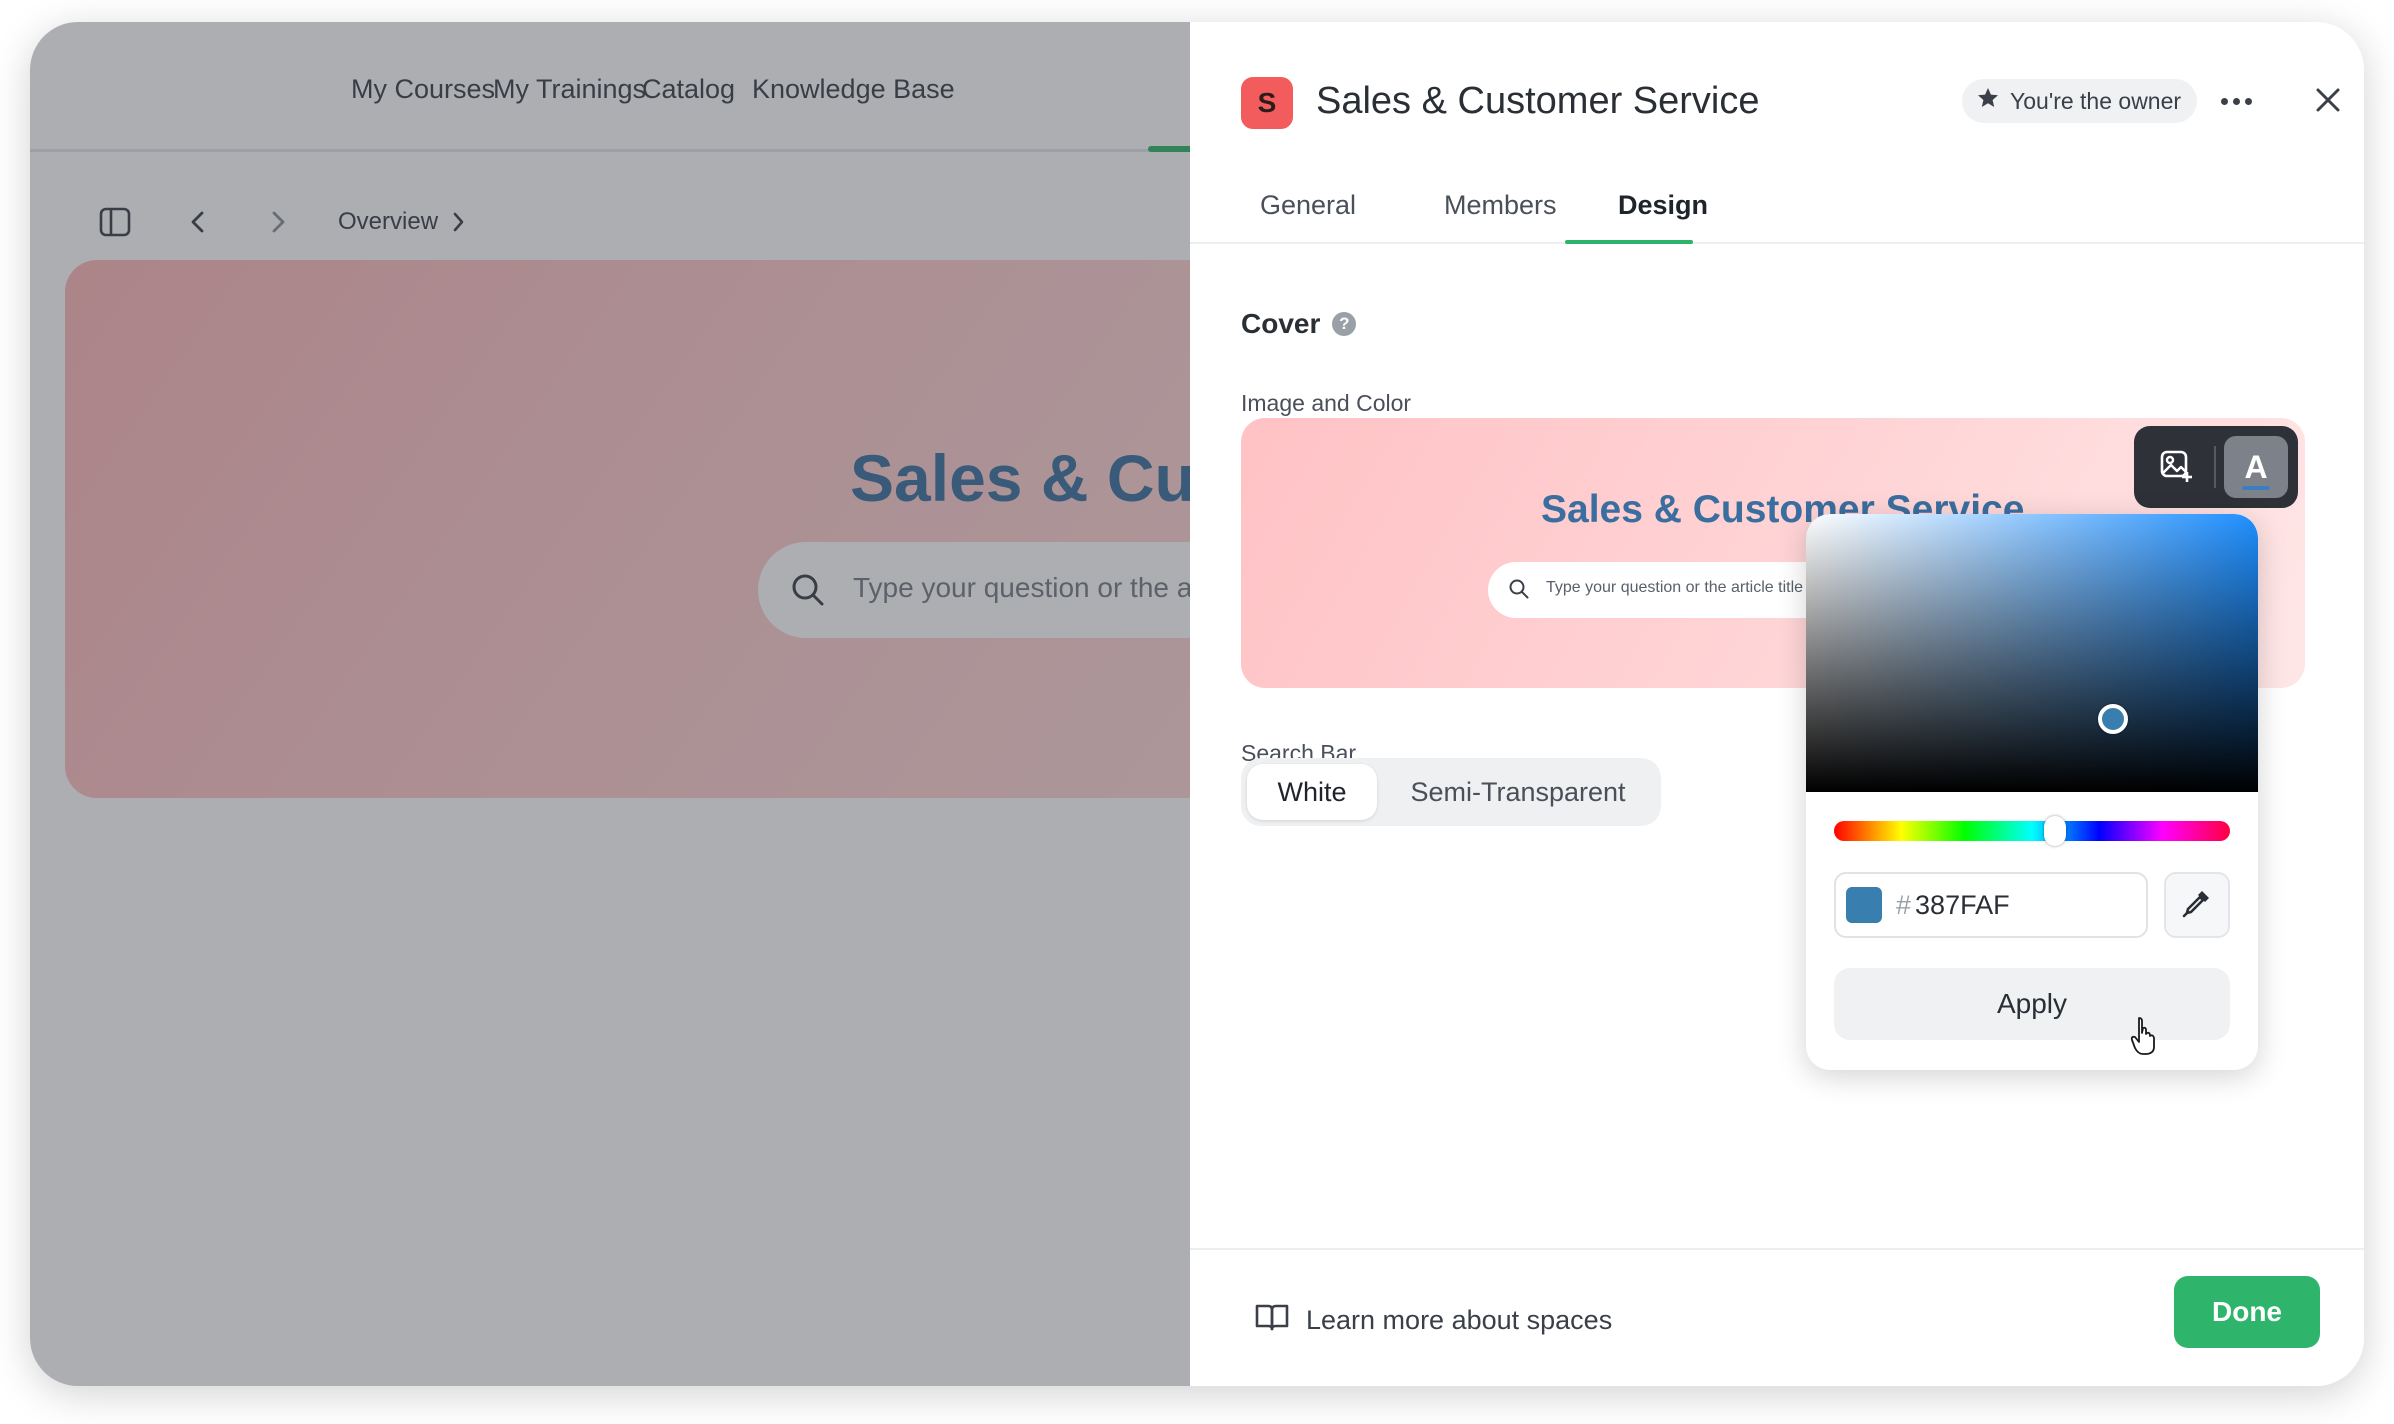 The height and width of the screenshot is (1424, 2394). I want to click on image-and-color-label: Image and Color, so click(1326, 403).